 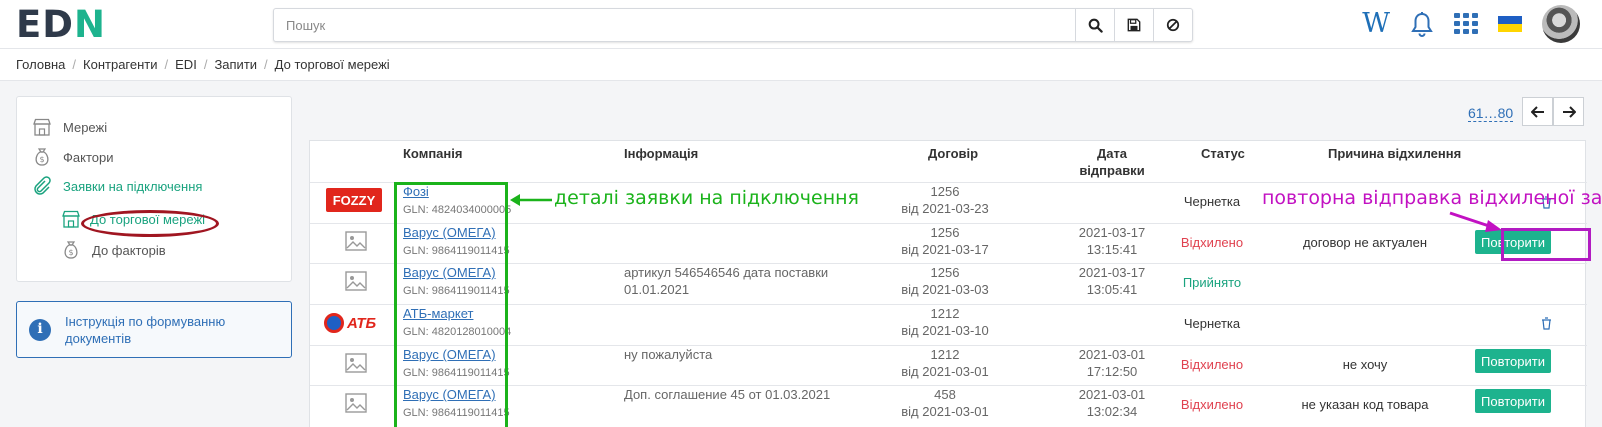 I want to click on breadcrumb-item-current: До торгової мережі, so click(x=332, y=64).